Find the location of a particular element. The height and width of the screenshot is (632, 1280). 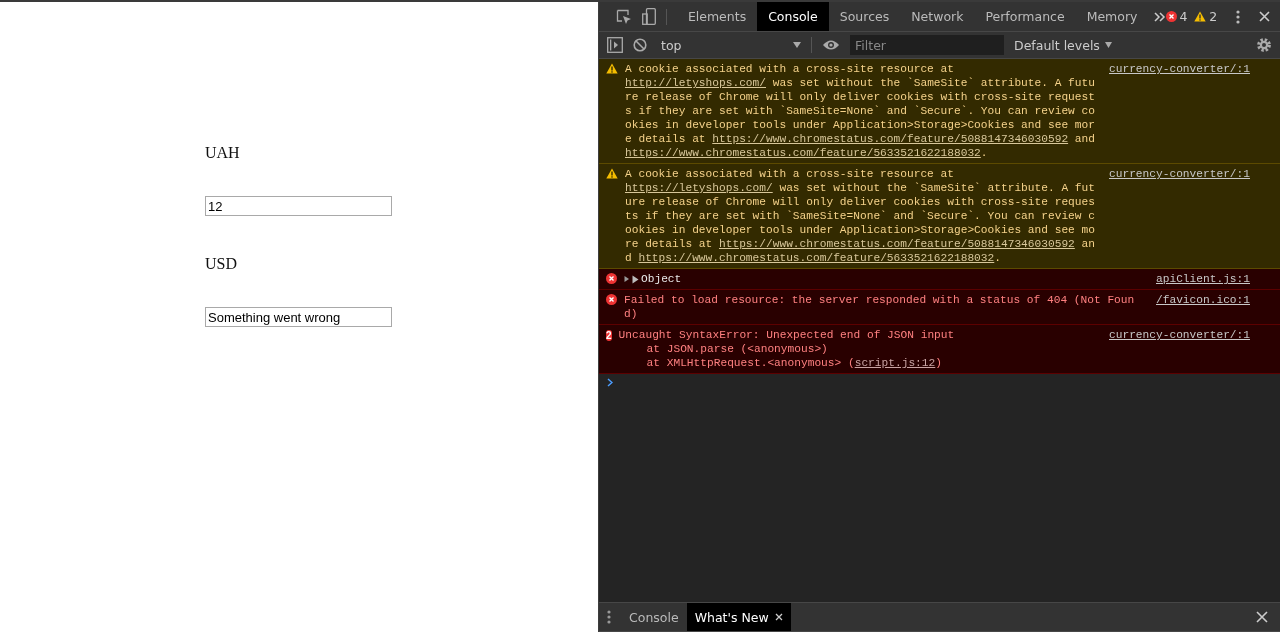

panel-tab: Performance is located at coordinates (1025, 16).